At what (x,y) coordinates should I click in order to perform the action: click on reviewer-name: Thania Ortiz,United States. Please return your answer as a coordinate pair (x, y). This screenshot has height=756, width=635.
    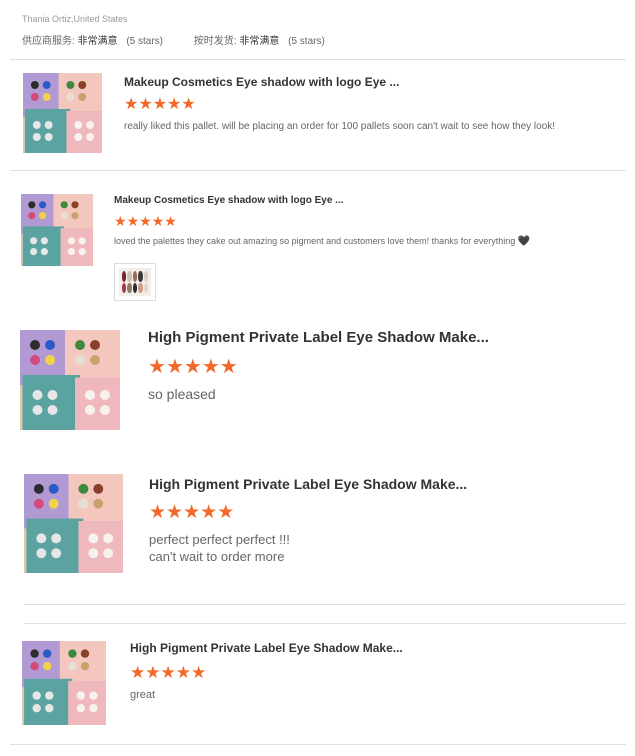
    Looking at the image, I should click on (75, 19).